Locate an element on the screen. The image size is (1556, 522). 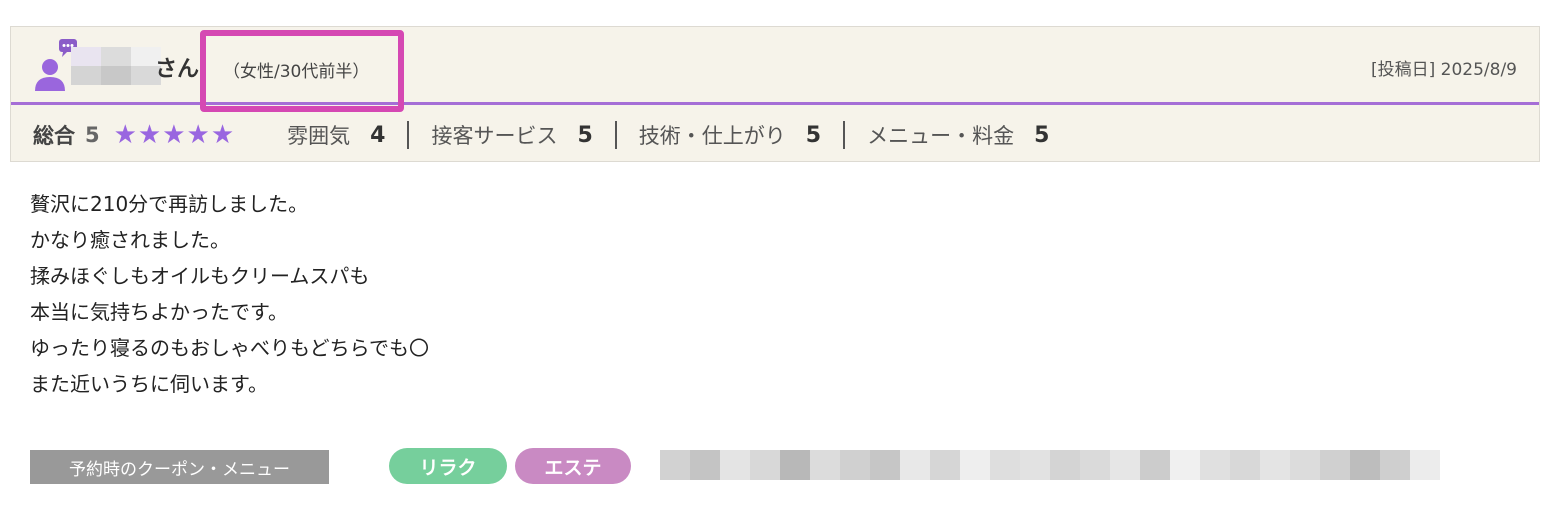
reviewer-honorific: さん is located at coordinates (177, 69).